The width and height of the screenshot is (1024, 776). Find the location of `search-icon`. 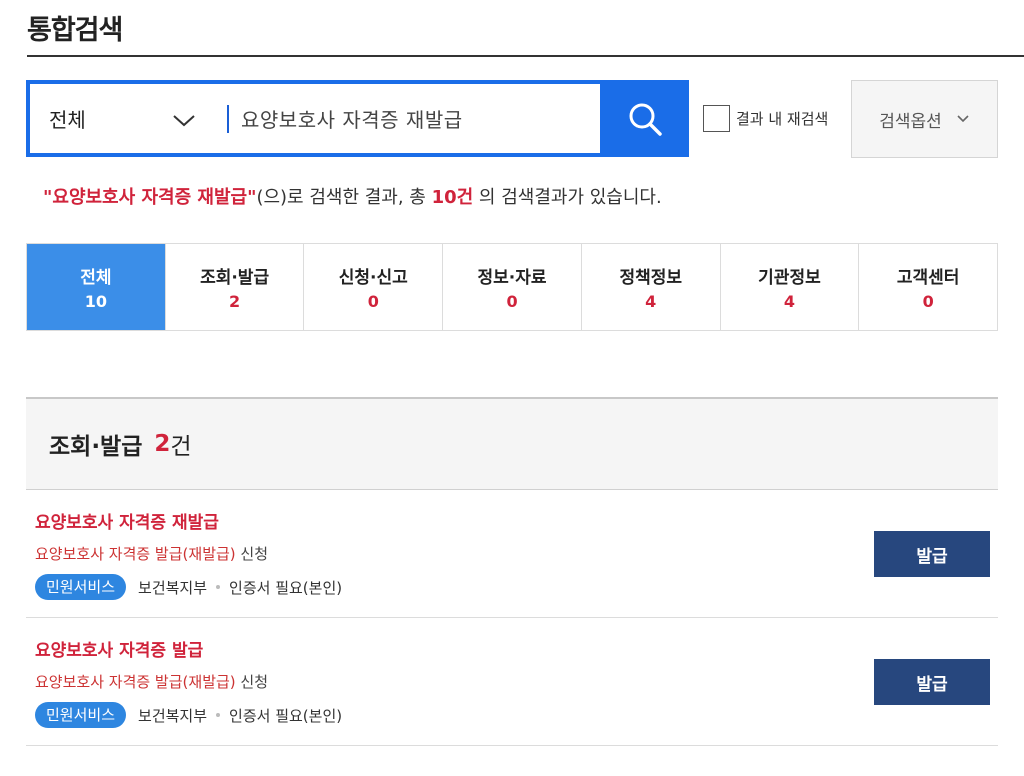

search-icon is located at coordinates (645, 119).